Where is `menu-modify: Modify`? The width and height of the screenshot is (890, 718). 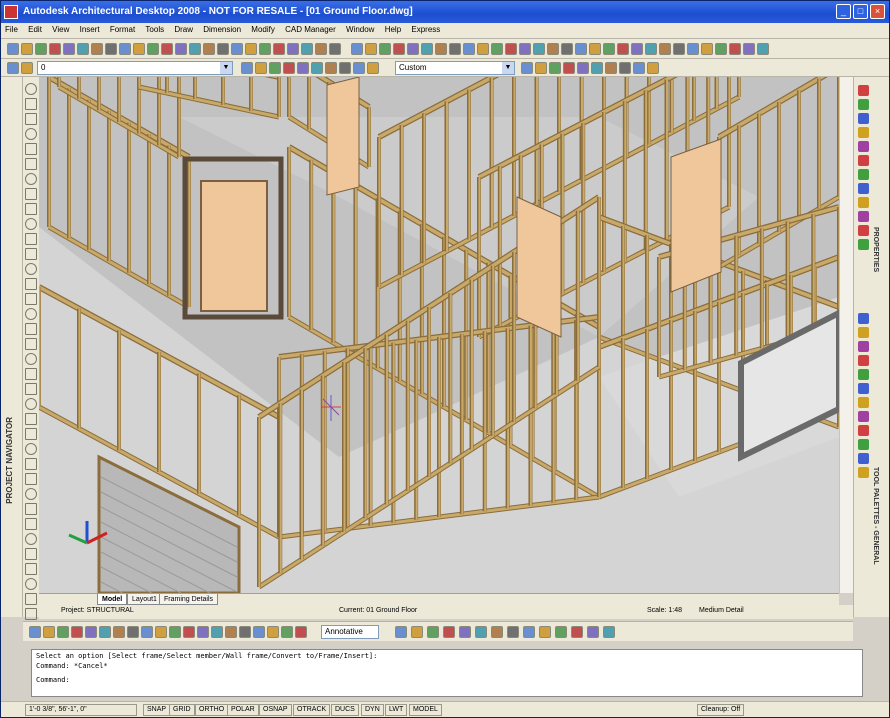
menu-modify: Modify is located at coordinates (263, 29).